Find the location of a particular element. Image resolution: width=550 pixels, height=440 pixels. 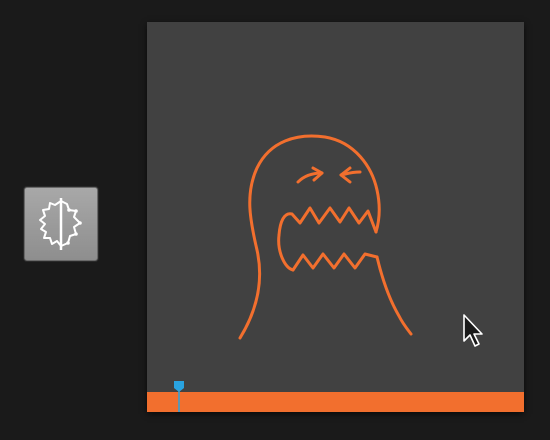

mirror-symmetry-icon is located at coordinates (60, 224).